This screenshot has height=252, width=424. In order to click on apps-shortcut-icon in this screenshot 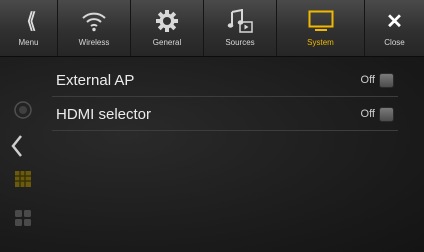, I will do `click(23, 218)`.